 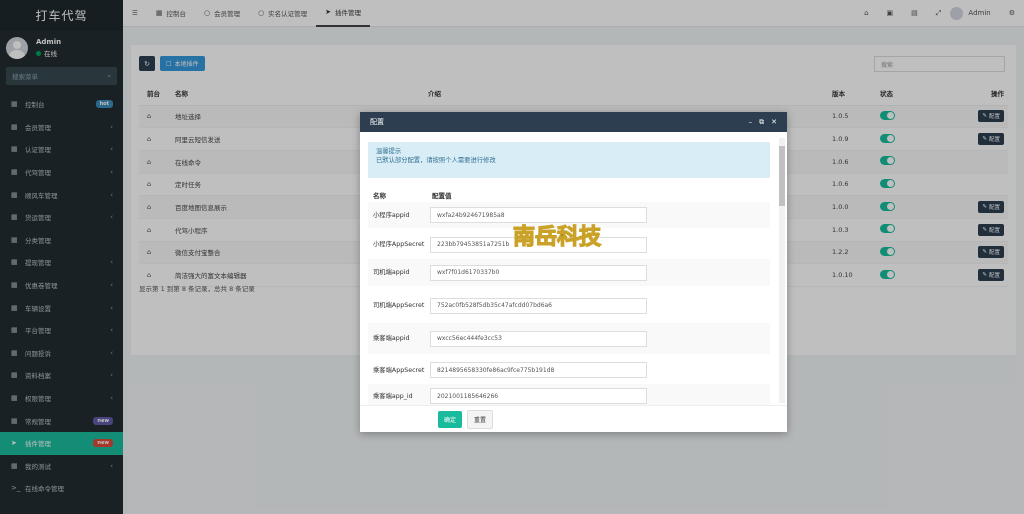 I want to click on config-field-input: 752ac0fb528f5db35c47afcdd07bd6a6, so click(x=538, y=305).